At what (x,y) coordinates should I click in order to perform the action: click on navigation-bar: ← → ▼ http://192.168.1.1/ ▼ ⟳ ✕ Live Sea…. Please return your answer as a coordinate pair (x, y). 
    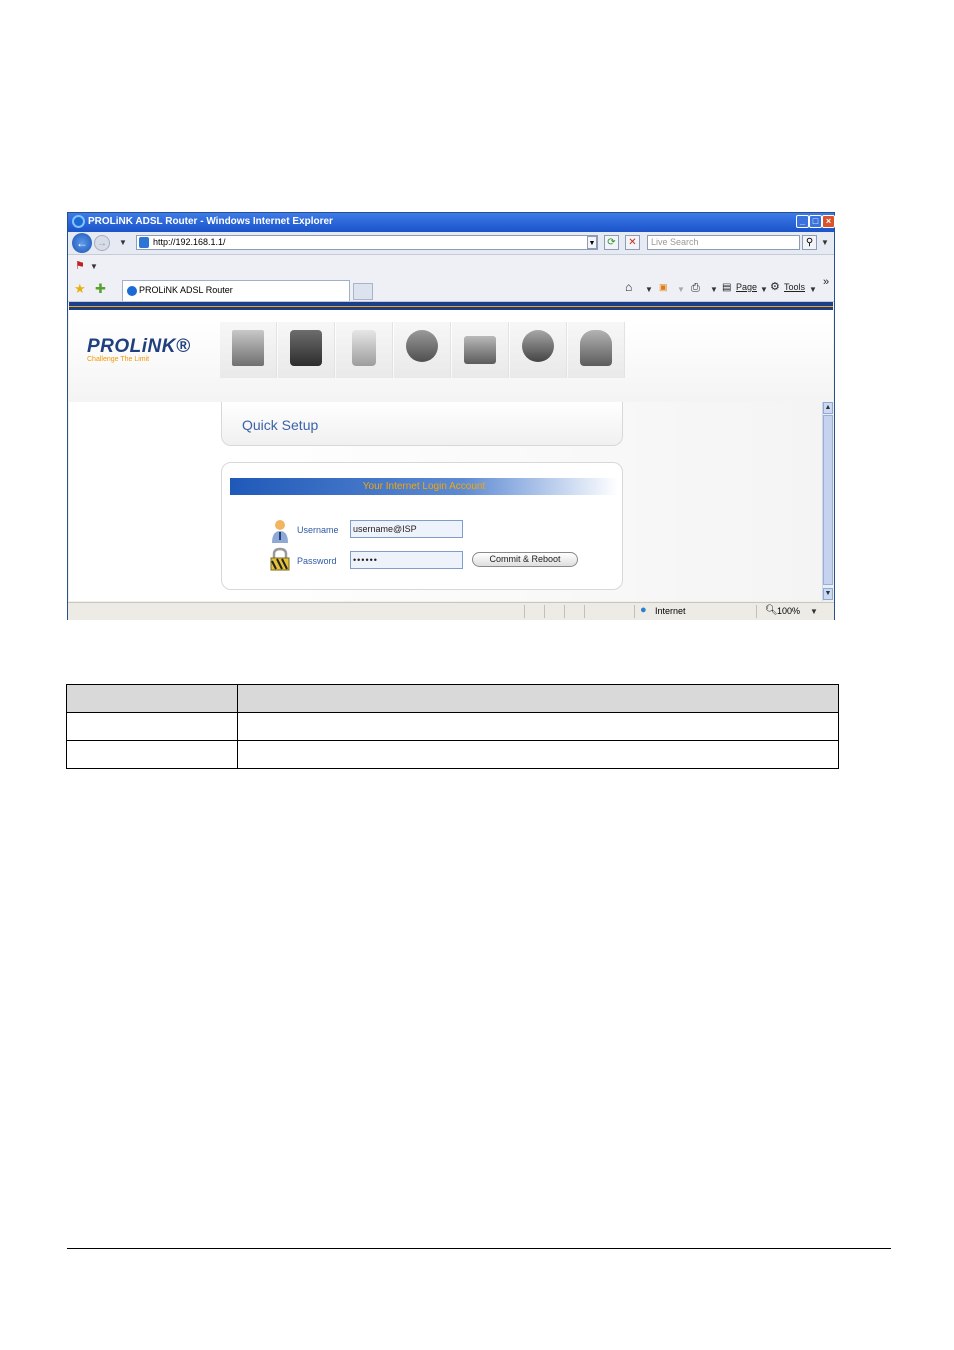
    Looking at the image, I should click on (451, 243).